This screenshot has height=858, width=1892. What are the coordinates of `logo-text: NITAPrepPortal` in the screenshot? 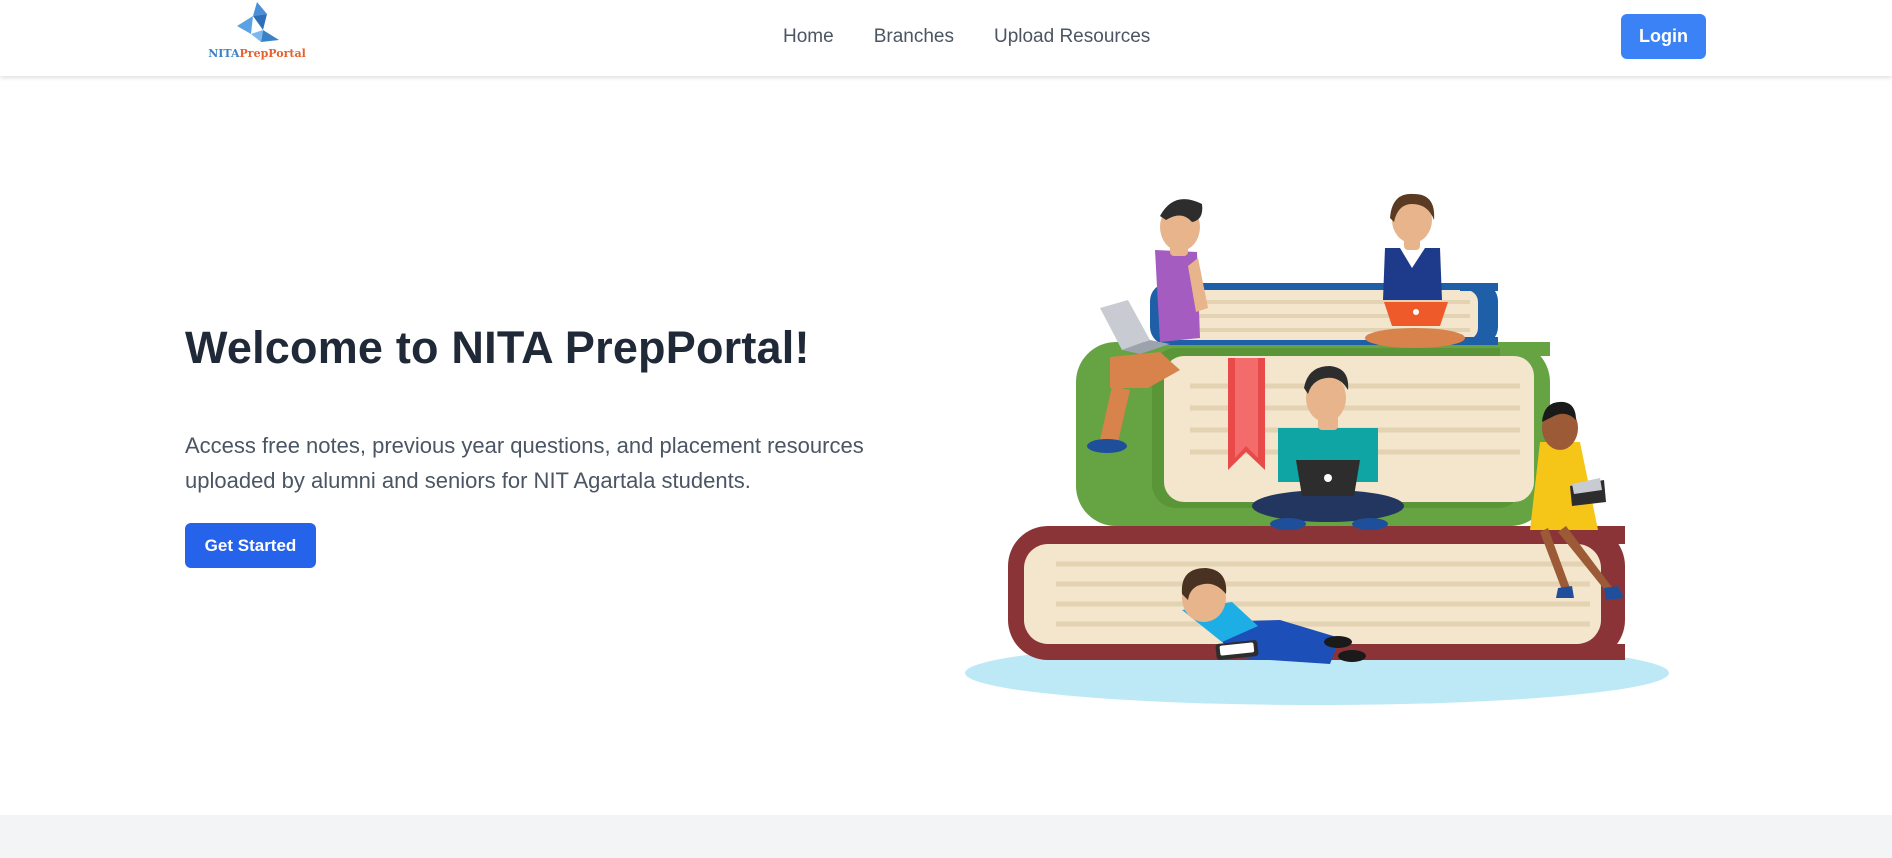 It's located at (257, 53).